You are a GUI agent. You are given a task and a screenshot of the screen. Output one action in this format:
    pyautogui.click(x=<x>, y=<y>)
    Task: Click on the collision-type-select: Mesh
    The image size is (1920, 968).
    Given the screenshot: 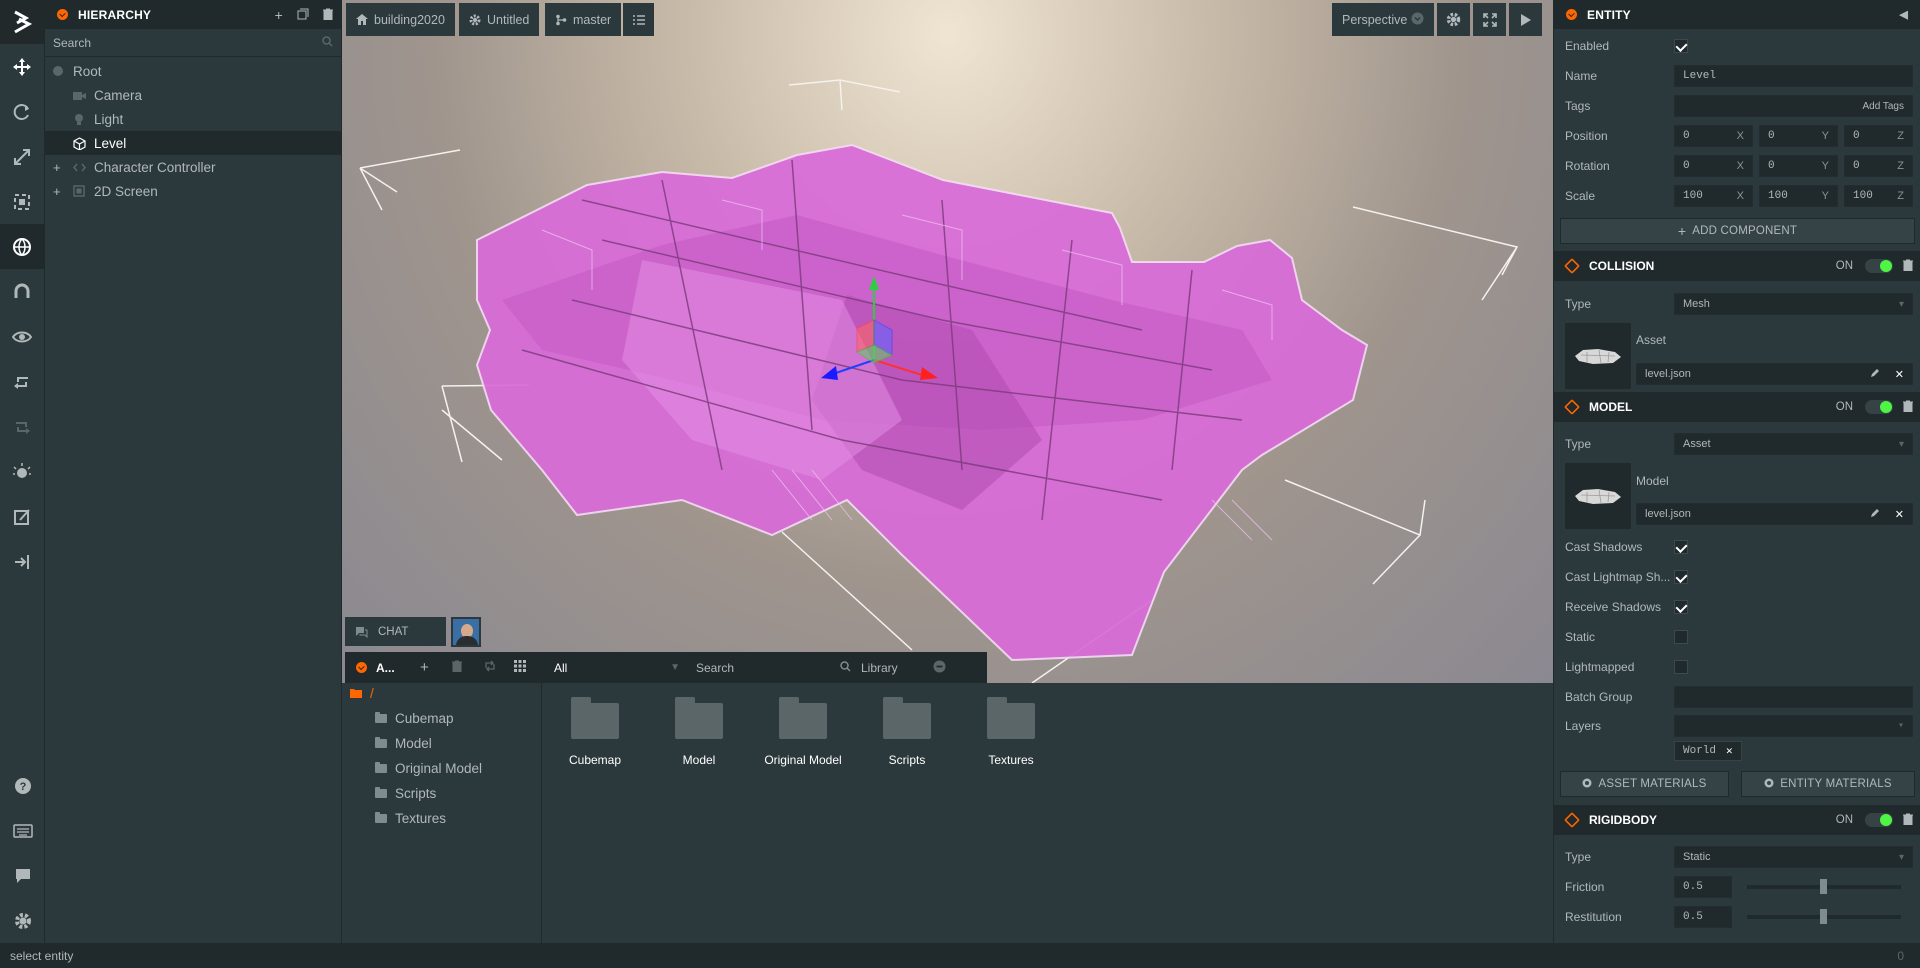 What is the action you would take?
    pyautogui.click(x=1793, y=304)
    